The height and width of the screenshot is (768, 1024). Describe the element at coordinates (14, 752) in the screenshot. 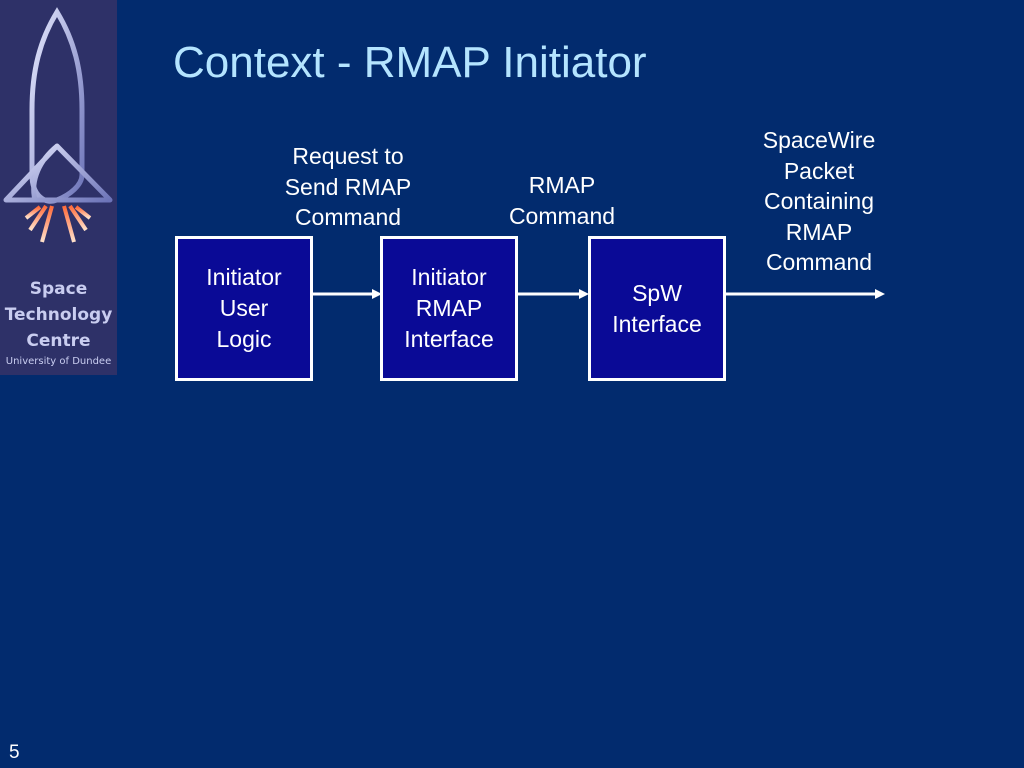

I see `page-number: 5` at that location.